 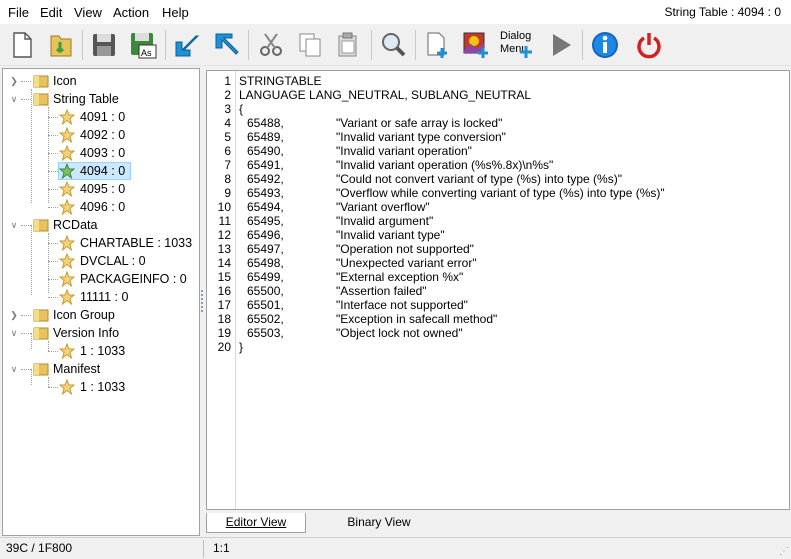 What do you see at coordinates (224, 263) in the screenshot?
I see `line-number: 14` at bounding box center [224, 263].